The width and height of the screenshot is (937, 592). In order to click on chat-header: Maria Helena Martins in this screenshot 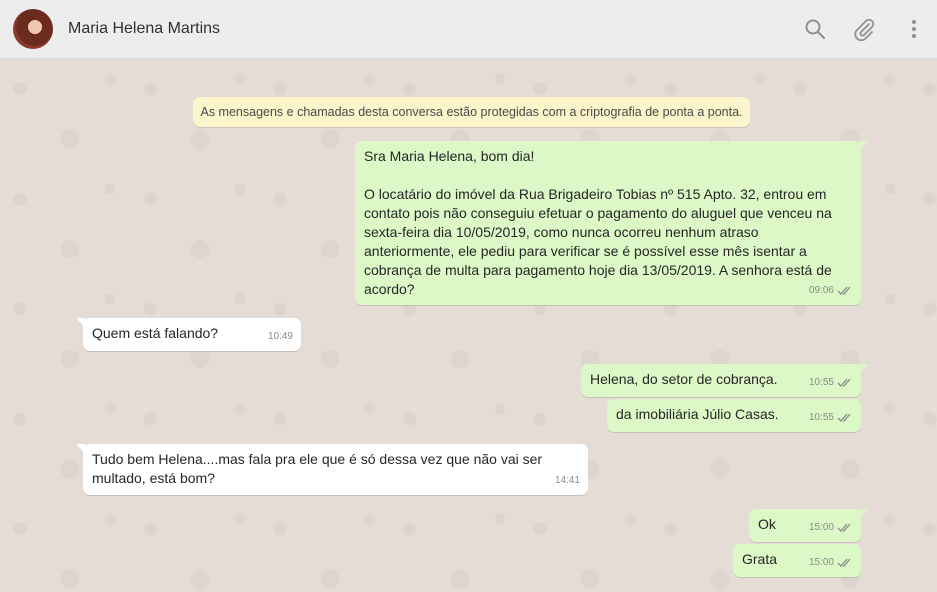, I will do `click(468, 29)`.